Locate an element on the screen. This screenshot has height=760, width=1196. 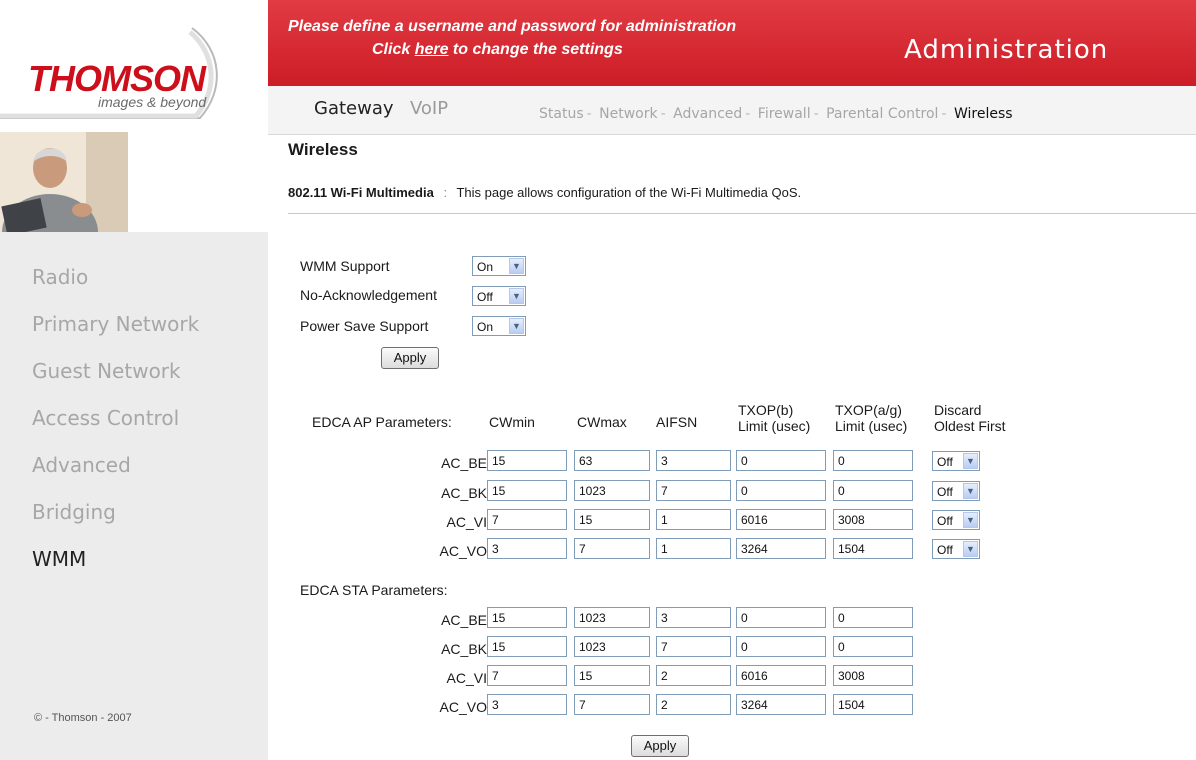
sidebar-item-guest-network: Guest Network is located at coordinates (115, 379).